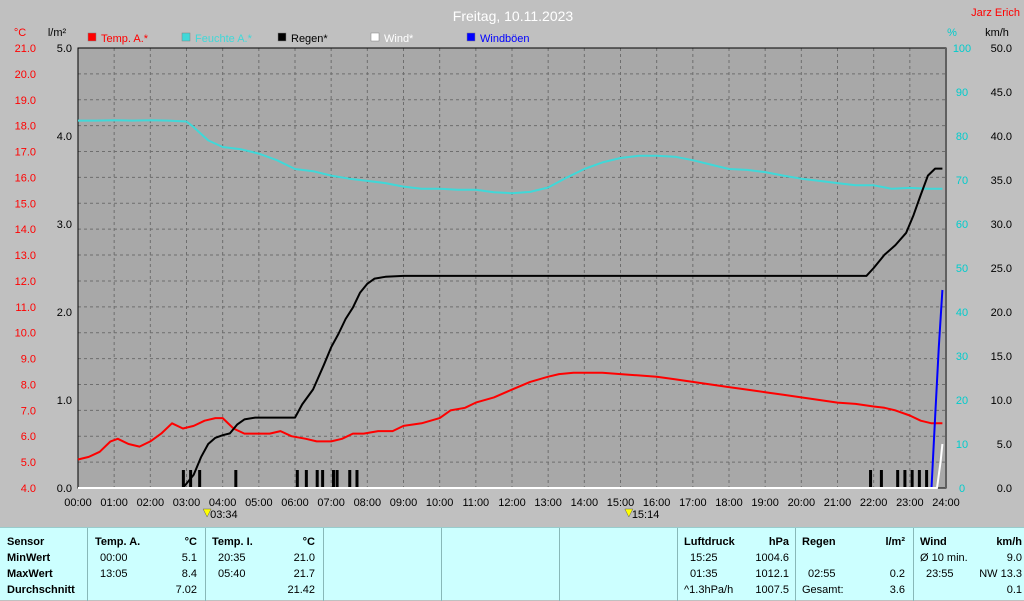  I want to click on x-tick-label: 09:00, so click(404, 503).